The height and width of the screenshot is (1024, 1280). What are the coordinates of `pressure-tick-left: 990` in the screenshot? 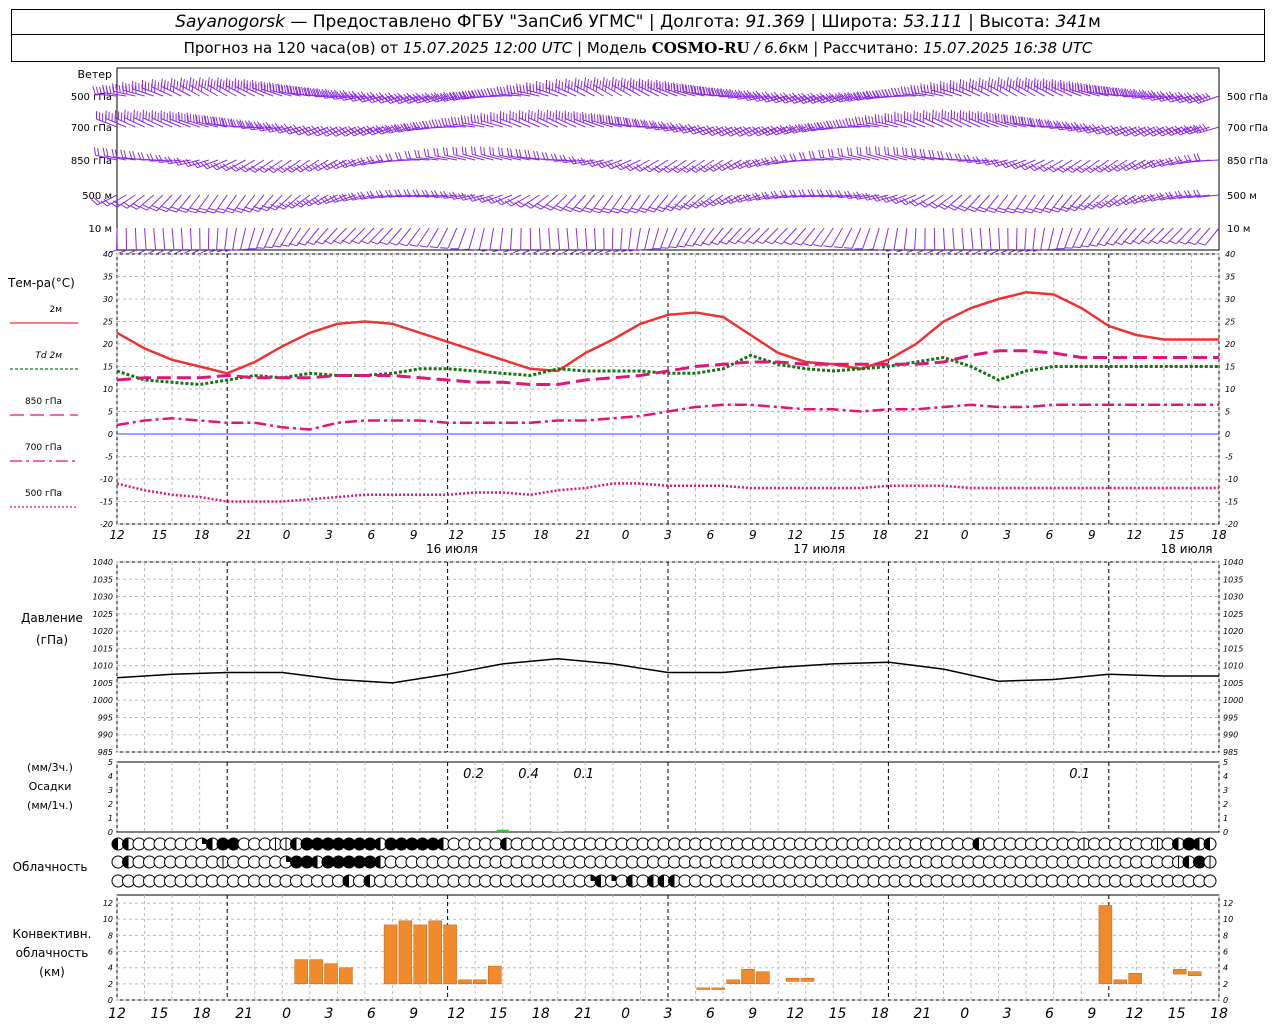 It's located at (105, 735).